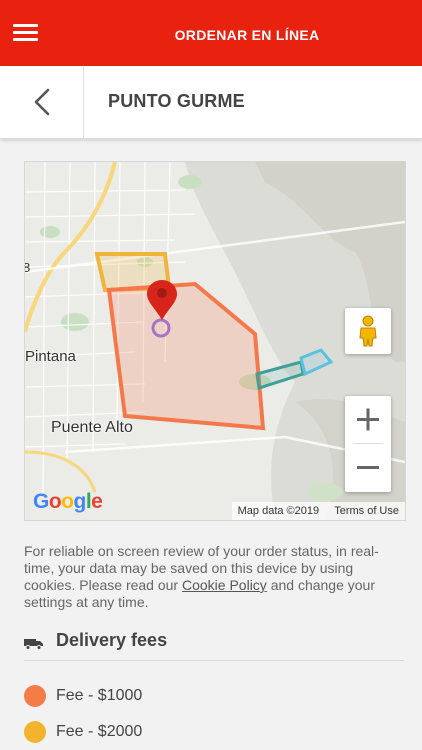 Image resolution: width=422 pixels, height=750 pixels. What do you see at coordinates (112, 640) in the screenshot?
I see `delivery-fees-title: Delivery fees` at bounding box center [112, 640].